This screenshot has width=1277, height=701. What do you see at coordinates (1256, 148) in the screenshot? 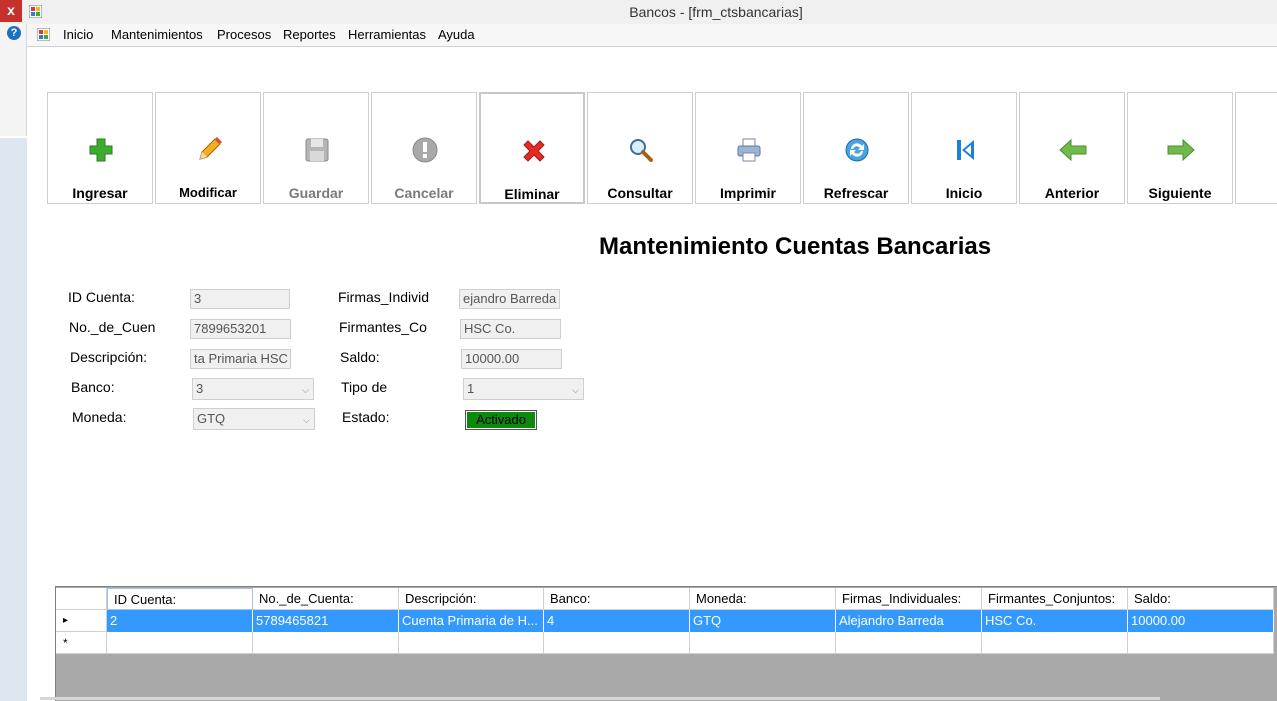
I see `toolbar-overflow-button` at bounding box center [1256, 148].